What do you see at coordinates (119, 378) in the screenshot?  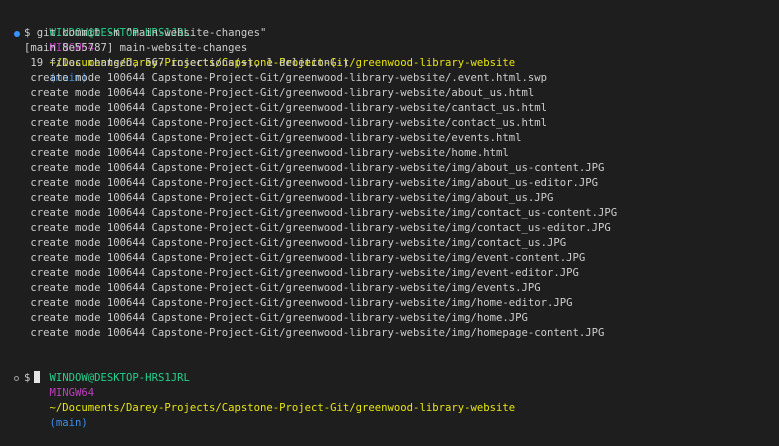 I see `prompt-user-host: WINDOW@DESKTOP-HRS1JRL` at bounding box center [119, 378].